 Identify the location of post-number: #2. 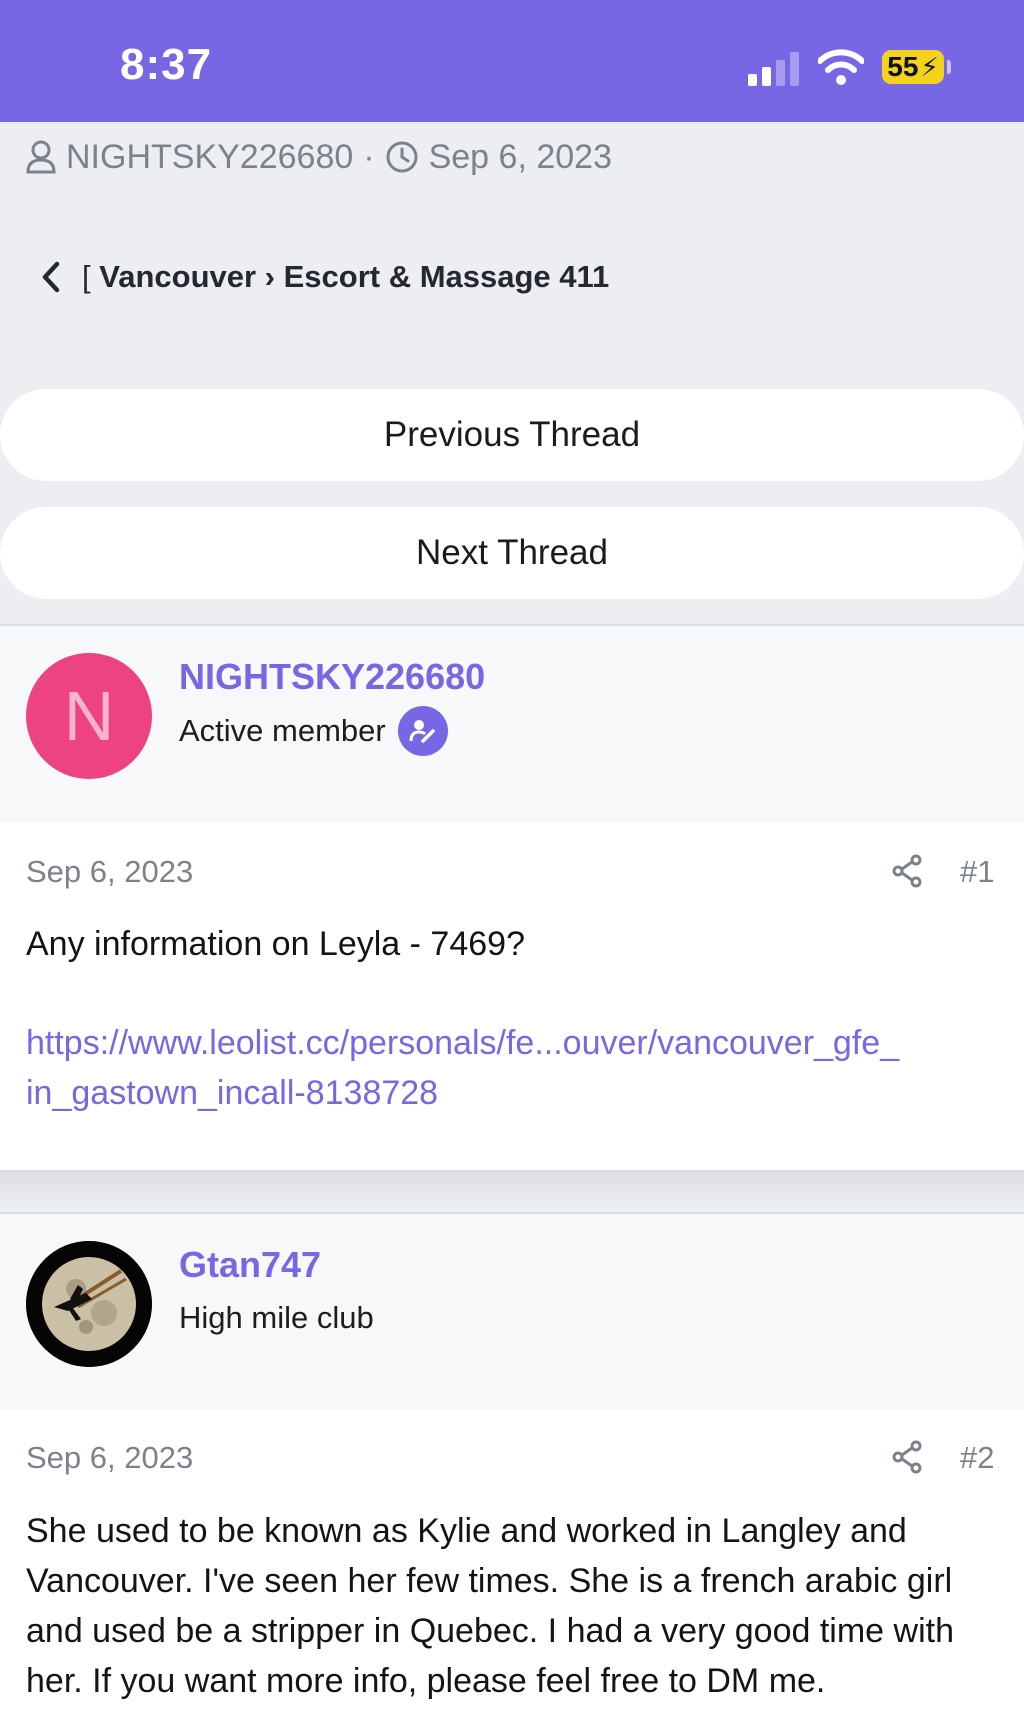
(977, 1458).